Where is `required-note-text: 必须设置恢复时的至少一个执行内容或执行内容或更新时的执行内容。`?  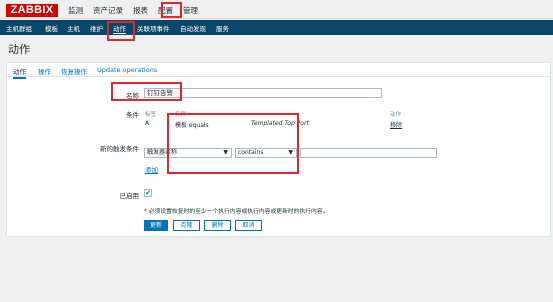
required-note-text: 必须设置恢复时的至少一个执行内容或执行内容或更新时的执行内容。 is located at coordinates (237, 212).